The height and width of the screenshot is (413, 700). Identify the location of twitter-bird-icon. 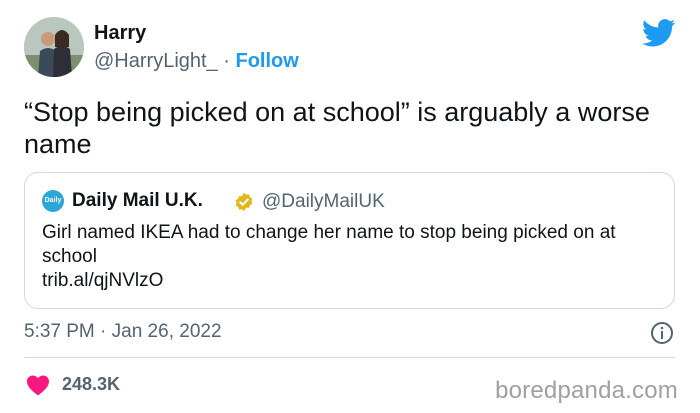
(659, 33).